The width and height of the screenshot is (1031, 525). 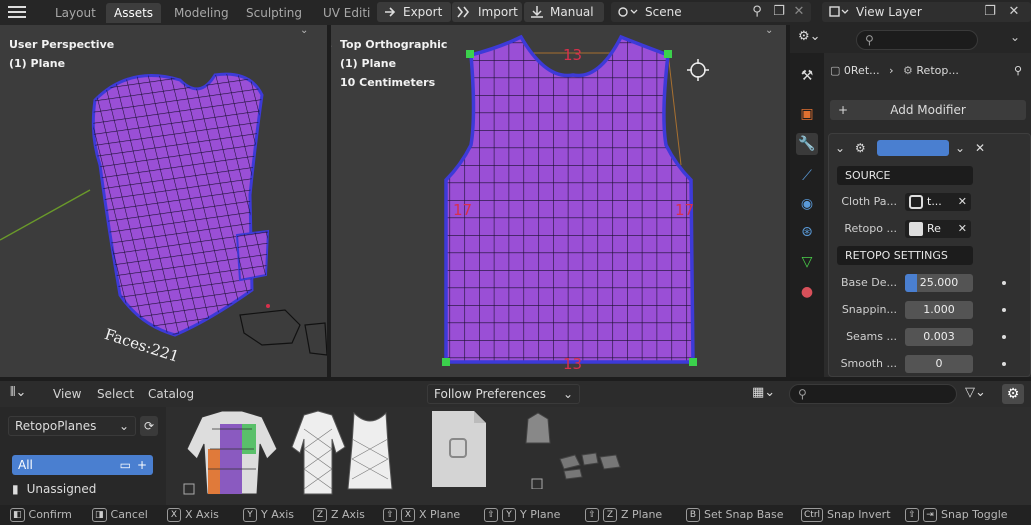 I want to click on viewport-info: User Perspective (1) Plane, so click(x=61, y=54).